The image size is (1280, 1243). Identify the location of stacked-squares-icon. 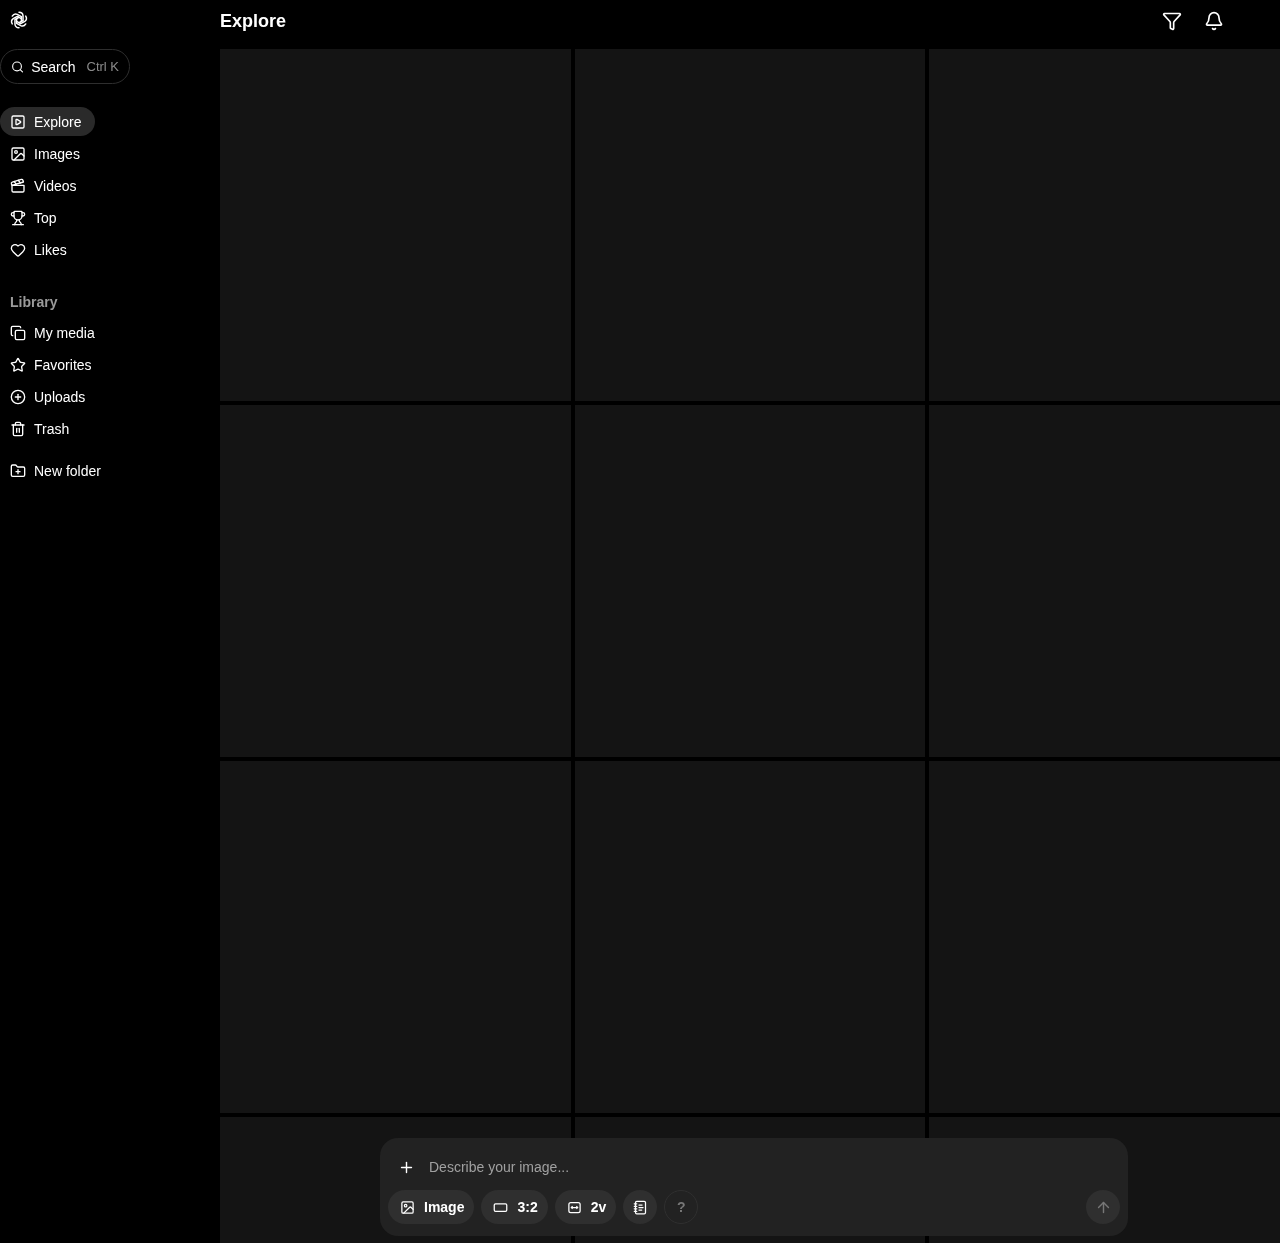
(18, 332).